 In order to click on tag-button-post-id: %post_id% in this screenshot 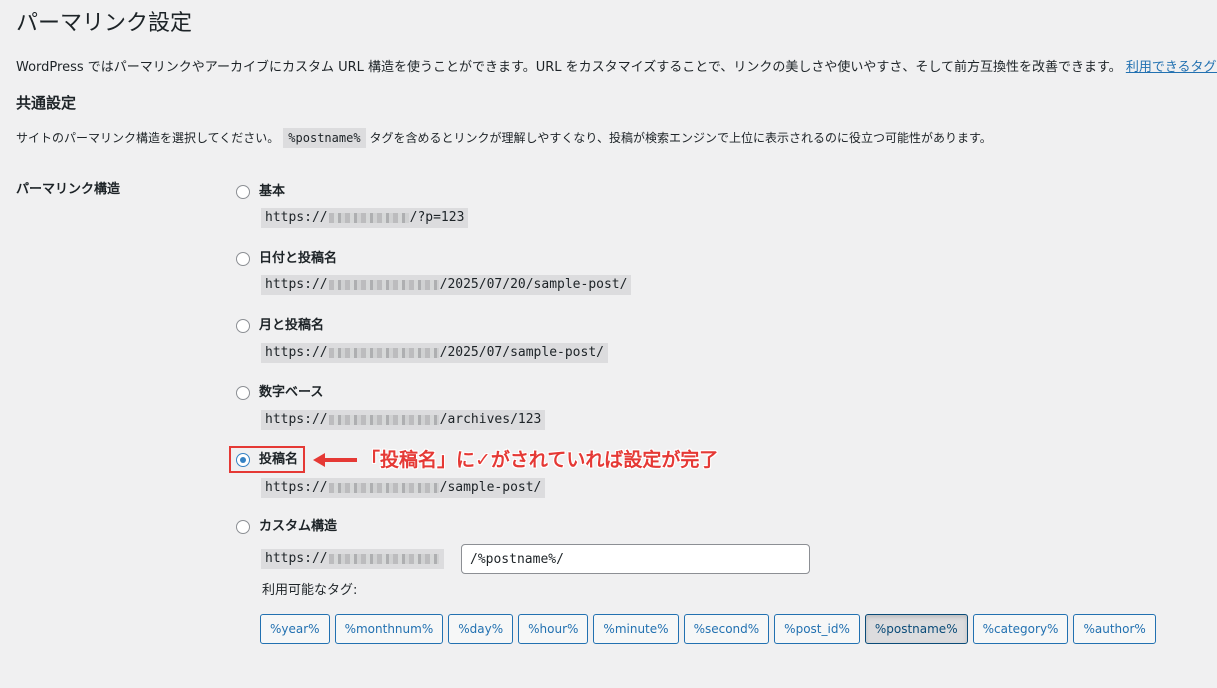, I will do `click(817, 629)`.